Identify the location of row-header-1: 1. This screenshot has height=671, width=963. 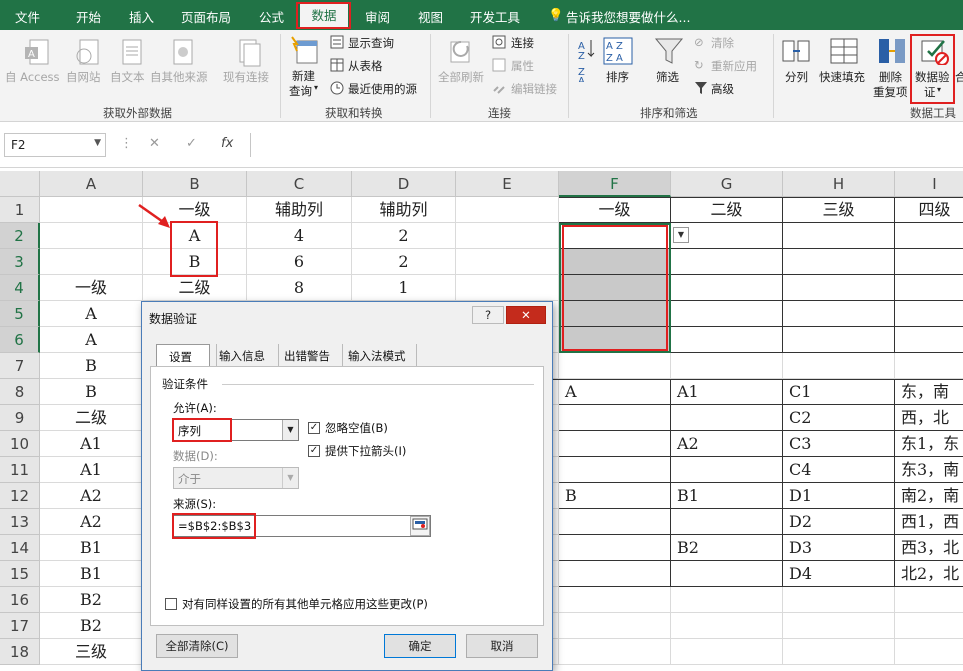
(20, 210).